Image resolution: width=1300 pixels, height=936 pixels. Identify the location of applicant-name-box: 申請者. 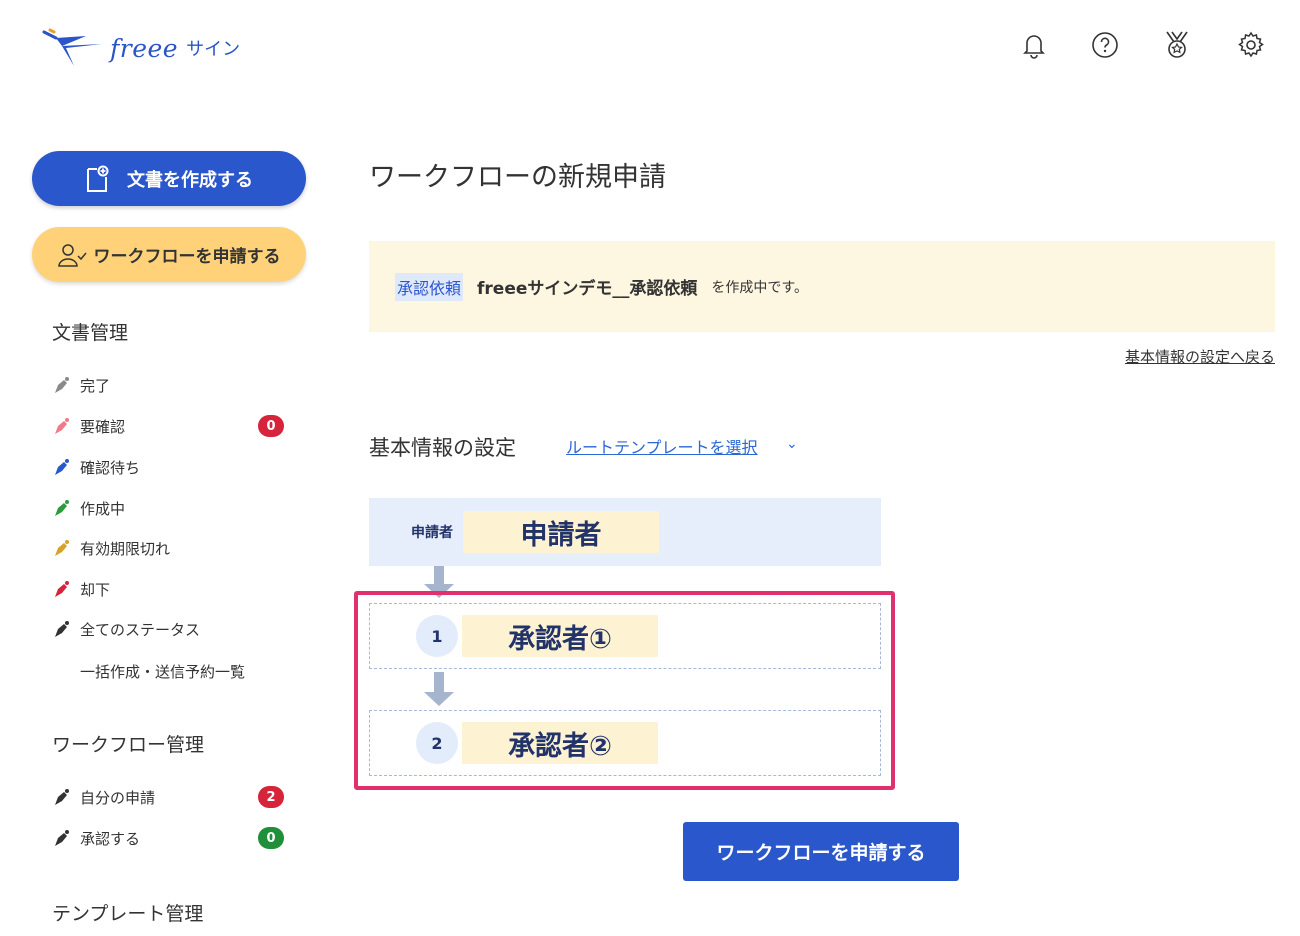
(561, 532).